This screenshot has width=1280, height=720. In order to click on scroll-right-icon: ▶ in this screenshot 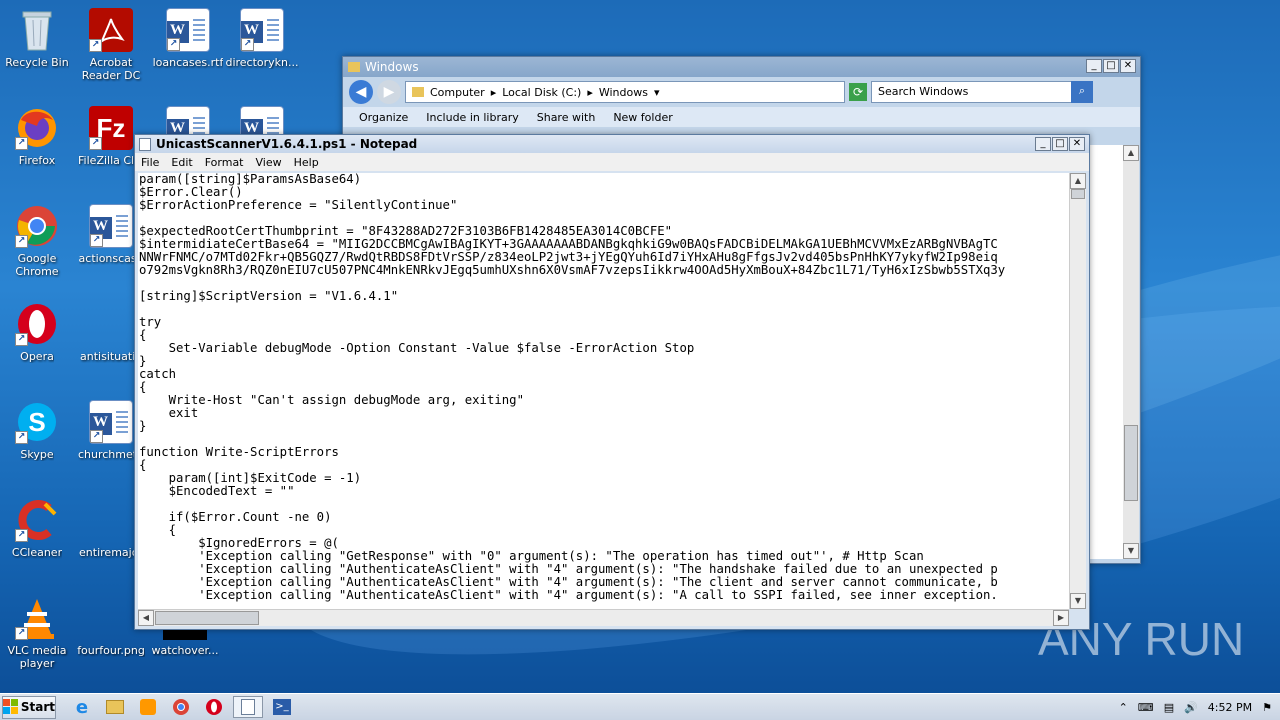, I will do `click(1061, 618)`.